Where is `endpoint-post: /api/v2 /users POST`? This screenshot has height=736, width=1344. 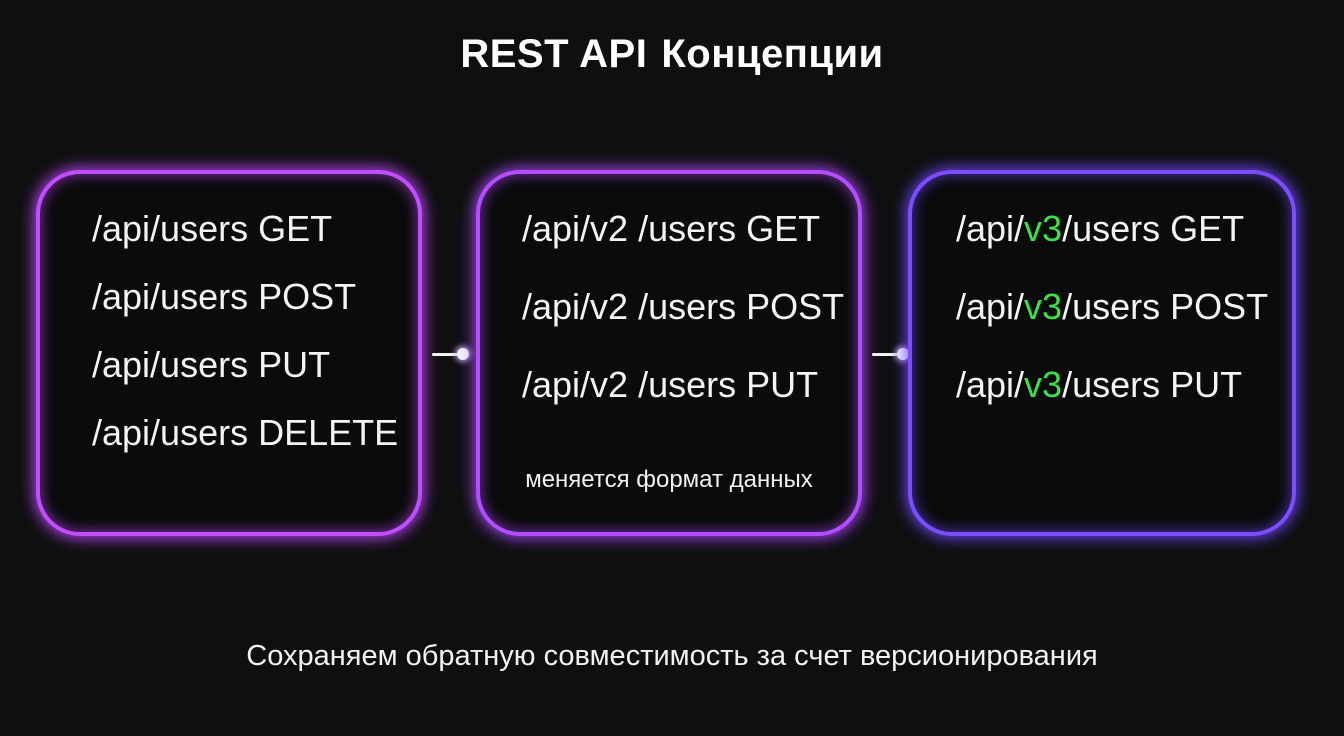
endpoint-post: /api/v2 /users POST is located at coordinates (683, 306).